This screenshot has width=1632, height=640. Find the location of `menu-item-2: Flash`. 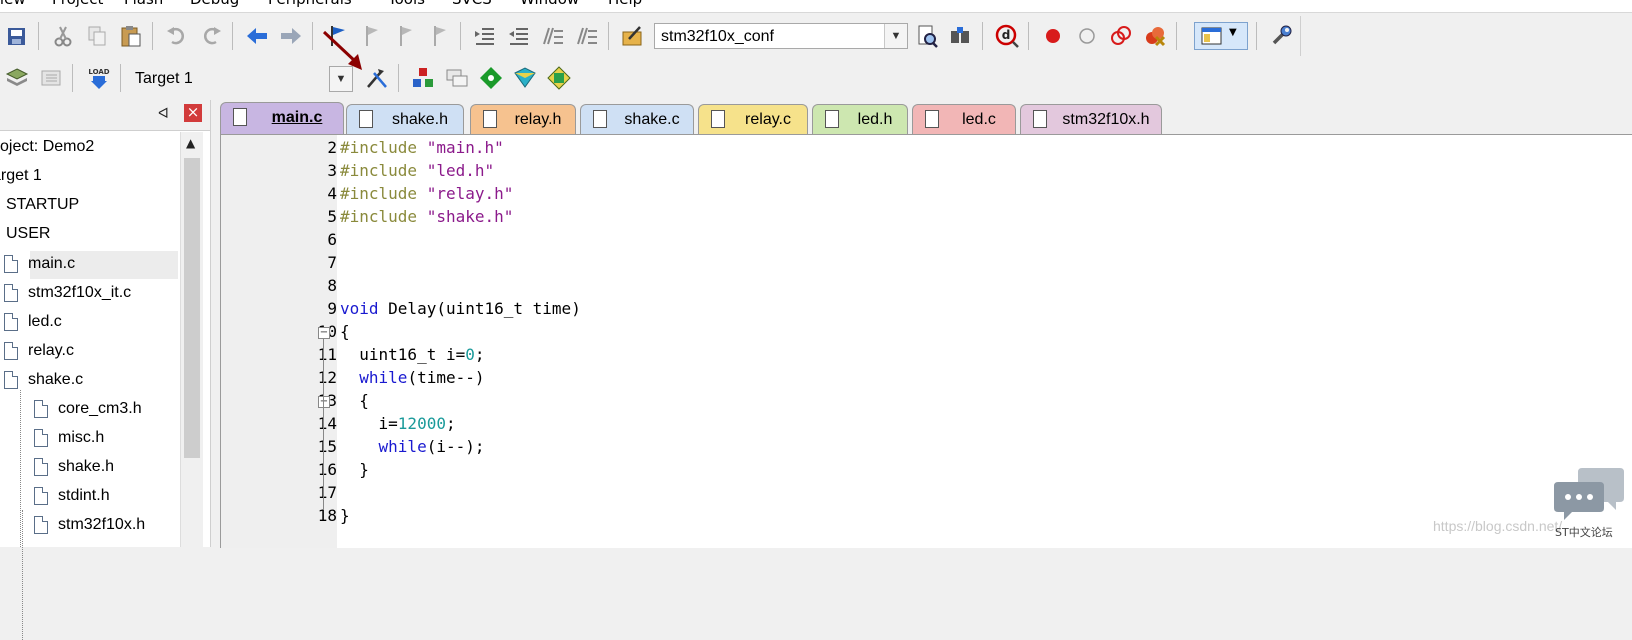

menu-item-2: Flash is located at coordinates (143, 4).